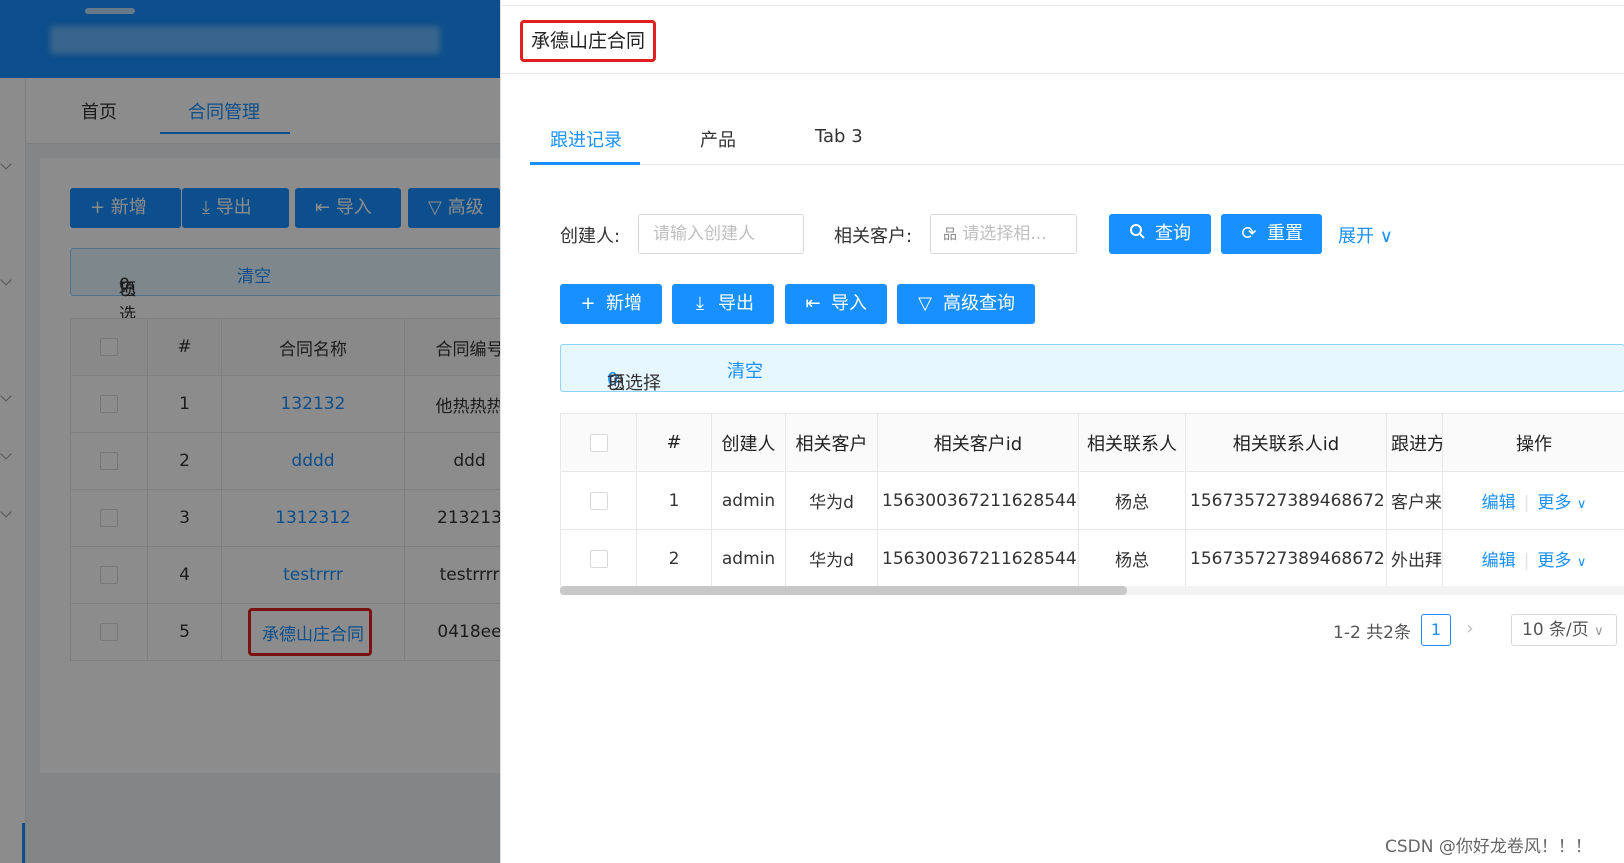 This screenshot has width=1624, height=863. What do you see at coordinates (836, 304) in the screenshot?
I see `import-button: ⇤ 导入` at bounding box center [836, 304].